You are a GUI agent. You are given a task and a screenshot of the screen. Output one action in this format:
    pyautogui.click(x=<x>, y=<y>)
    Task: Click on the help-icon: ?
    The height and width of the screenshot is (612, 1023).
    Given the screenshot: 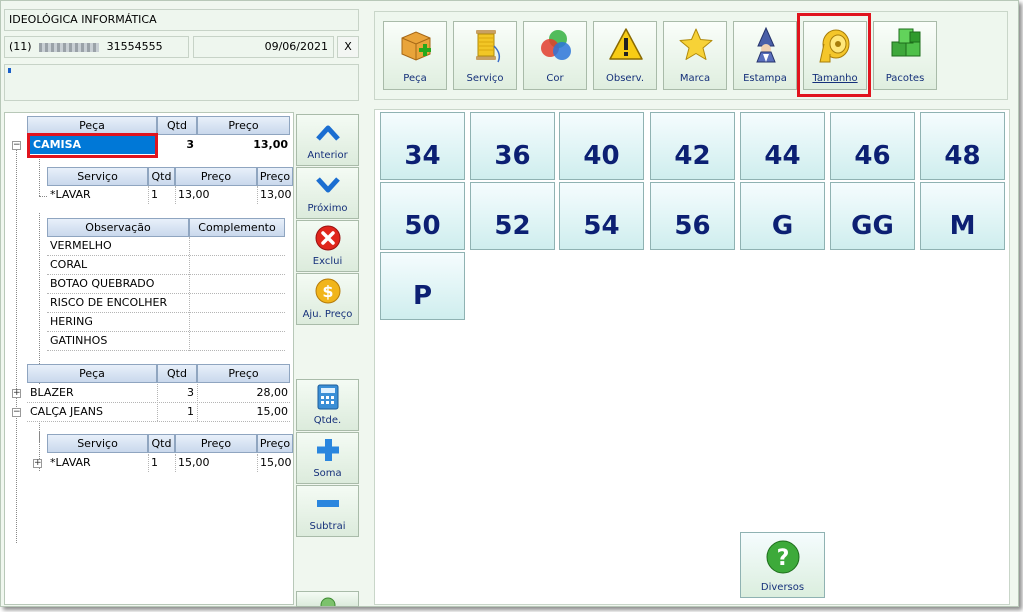 What is the action you would take?
    pyautogui.click(x=783, y=557)
    